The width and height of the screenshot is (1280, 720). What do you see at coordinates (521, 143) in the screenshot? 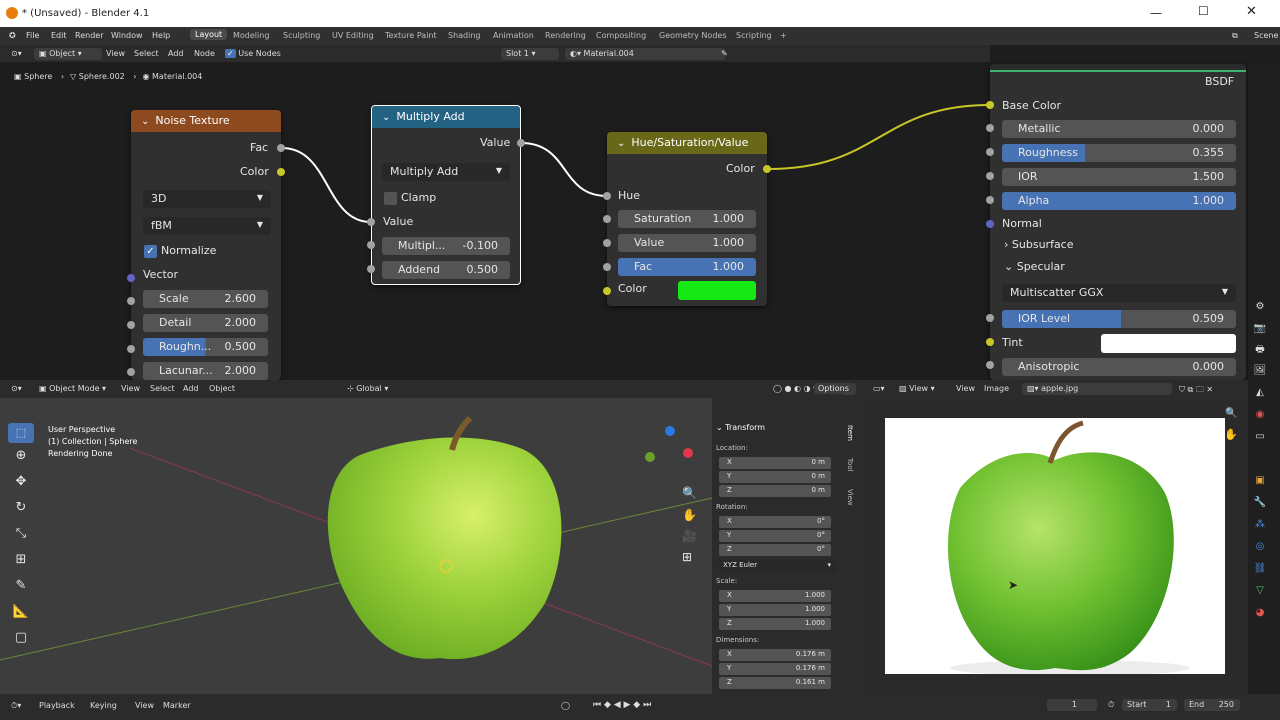
I see `value-output-socket` at bounding box center [521, 143].